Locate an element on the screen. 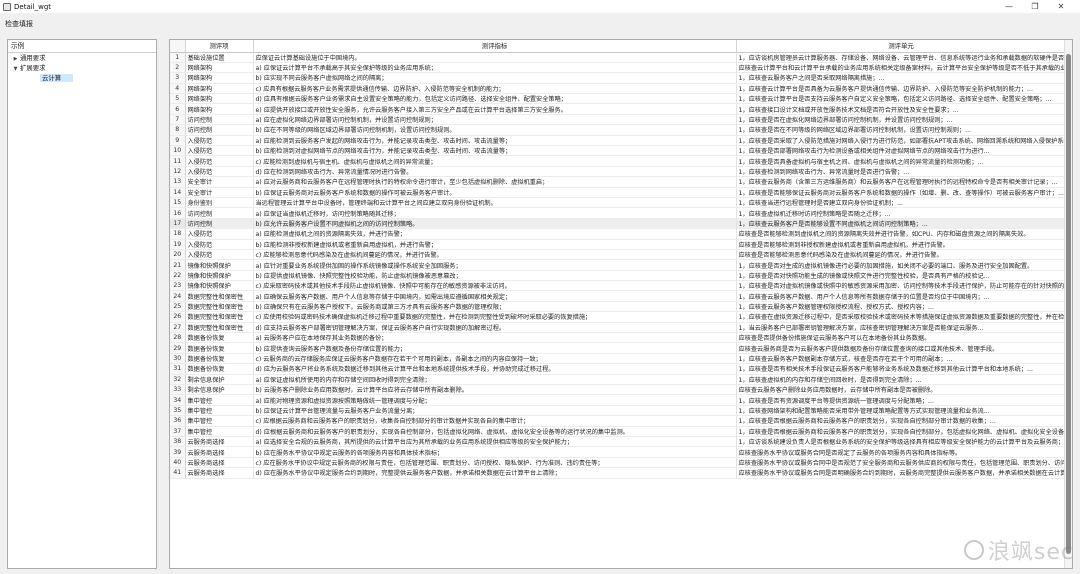 The image size is (1080, 574). expanded-arrow-icon: ▼ is located at coordinates (15, 69).